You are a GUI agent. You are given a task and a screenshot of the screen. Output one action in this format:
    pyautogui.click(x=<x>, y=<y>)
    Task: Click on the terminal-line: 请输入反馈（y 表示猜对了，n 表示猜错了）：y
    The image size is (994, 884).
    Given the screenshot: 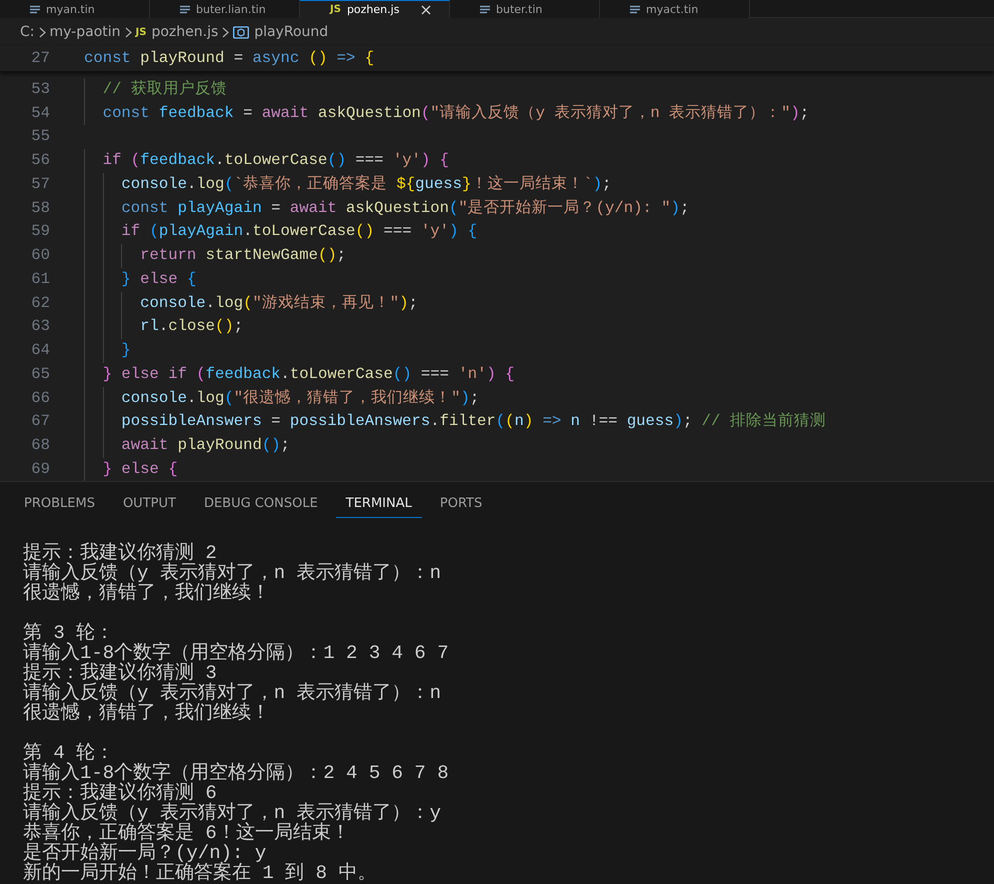 What is the action you would take?
    pyautogui.click(x=232, y=812)
    